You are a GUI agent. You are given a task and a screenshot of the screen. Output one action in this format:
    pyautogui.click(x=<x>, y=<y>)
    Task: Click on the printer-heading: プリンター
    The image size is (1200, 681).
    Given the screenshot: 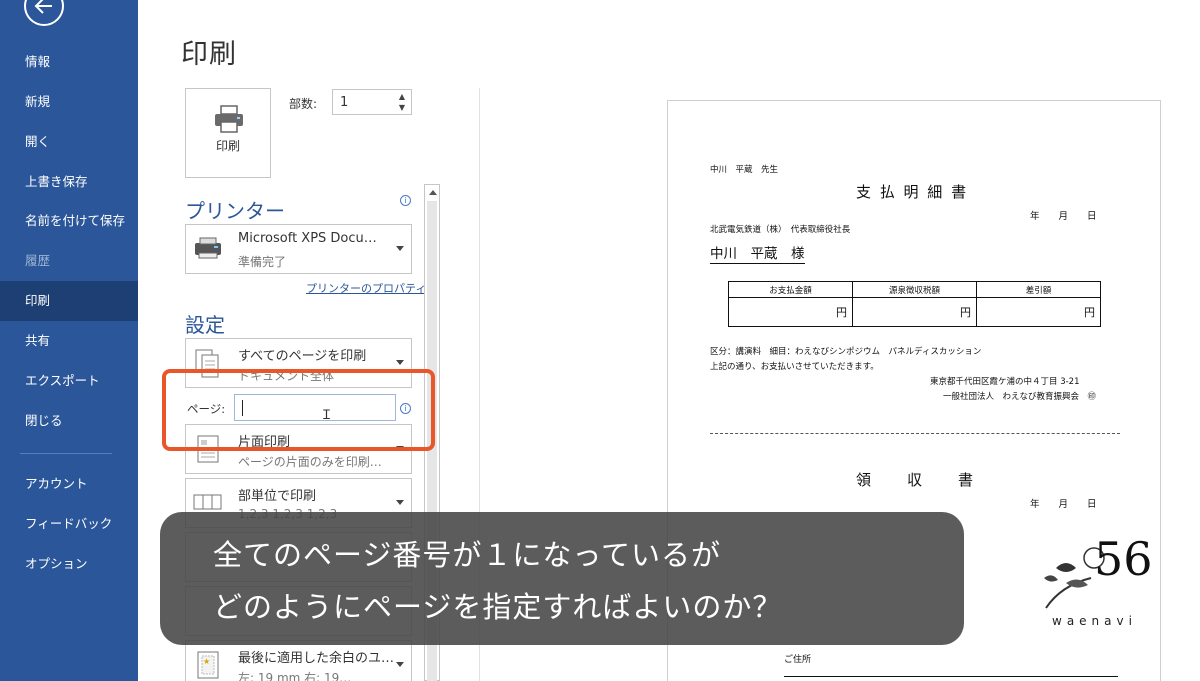 What is the action you would take?
    pyautogui.click(x=235, y=211)
    